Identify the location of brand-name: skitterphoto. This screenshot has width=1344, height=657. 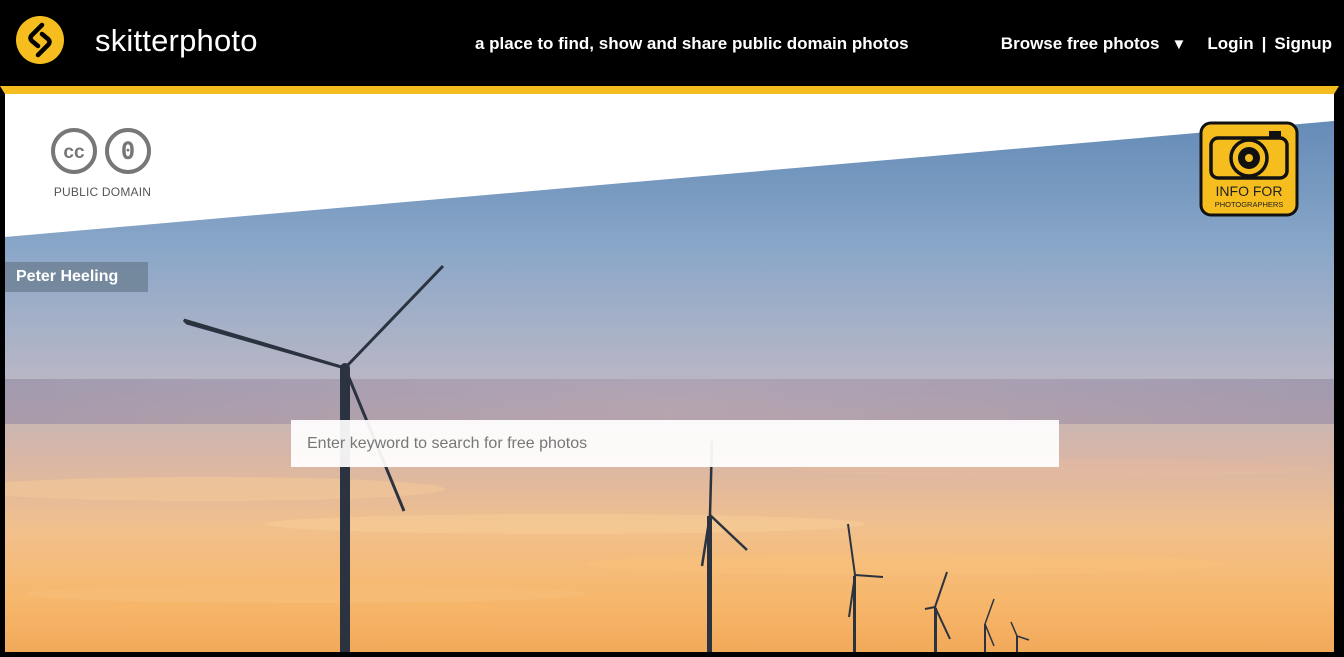
(176, 41).